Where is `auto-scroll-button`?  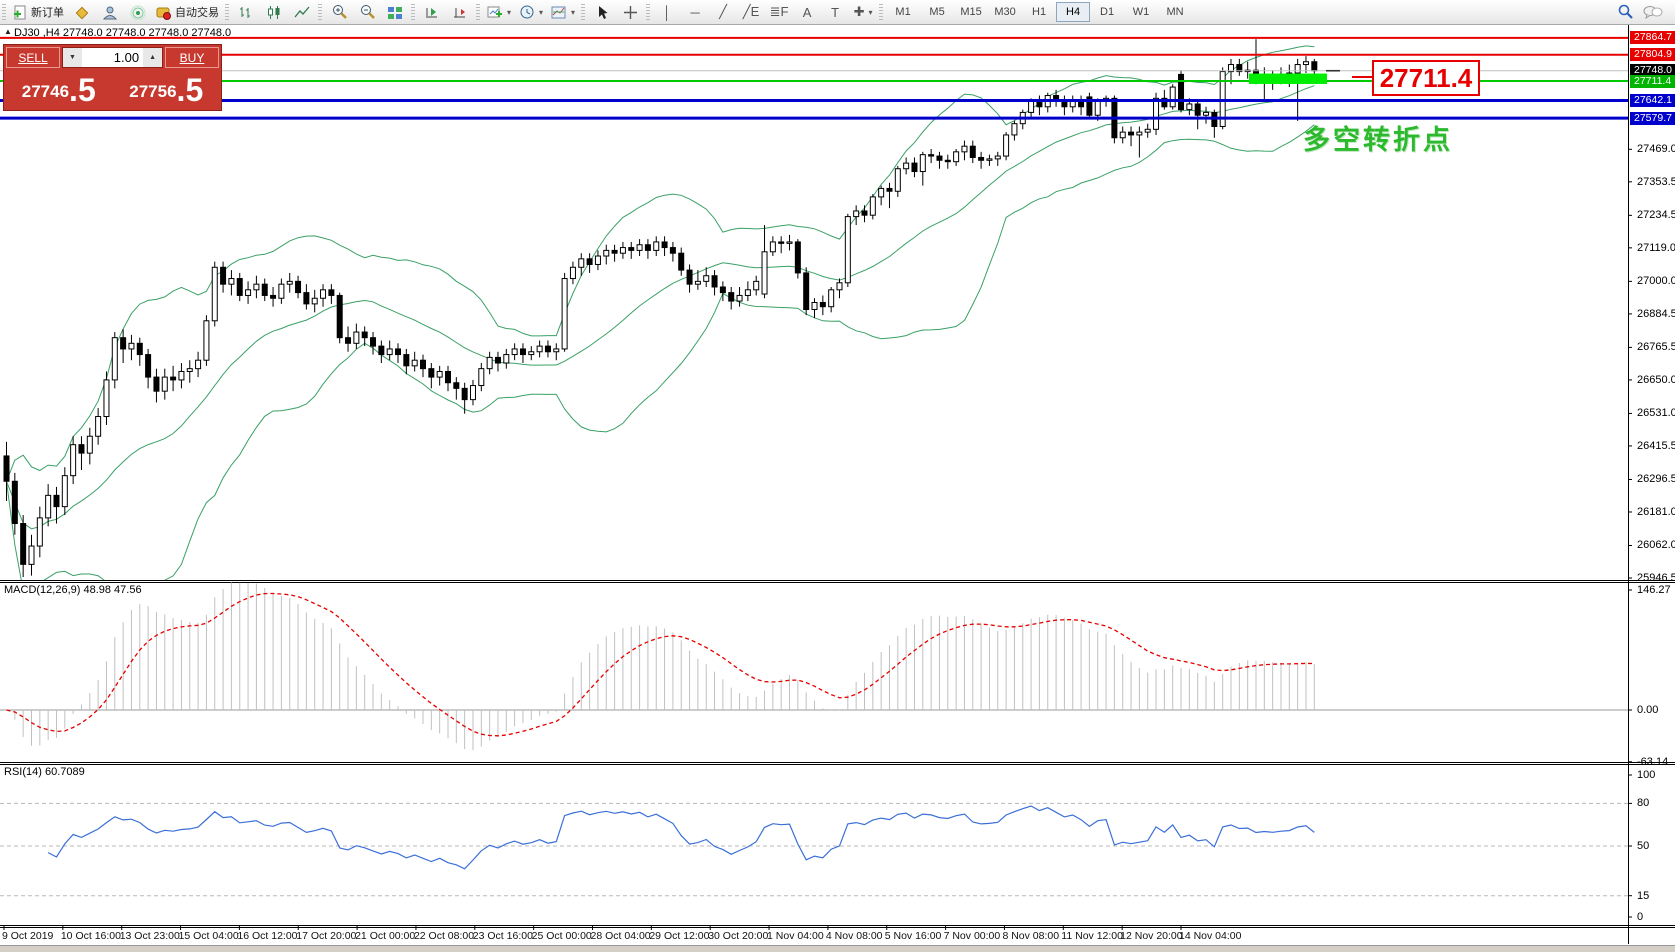
auto-scroll-button is located at coordinates (432, 12).